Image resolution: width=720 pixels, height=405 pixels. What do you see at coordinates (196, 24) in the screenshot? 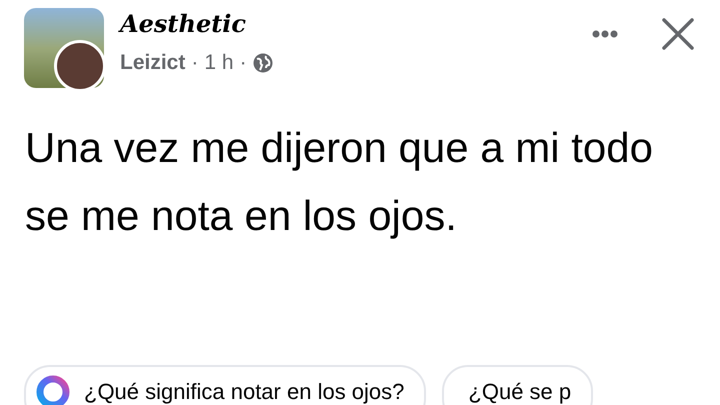
I see `group-name: Aesthetic` at bounding box center [196, 24].